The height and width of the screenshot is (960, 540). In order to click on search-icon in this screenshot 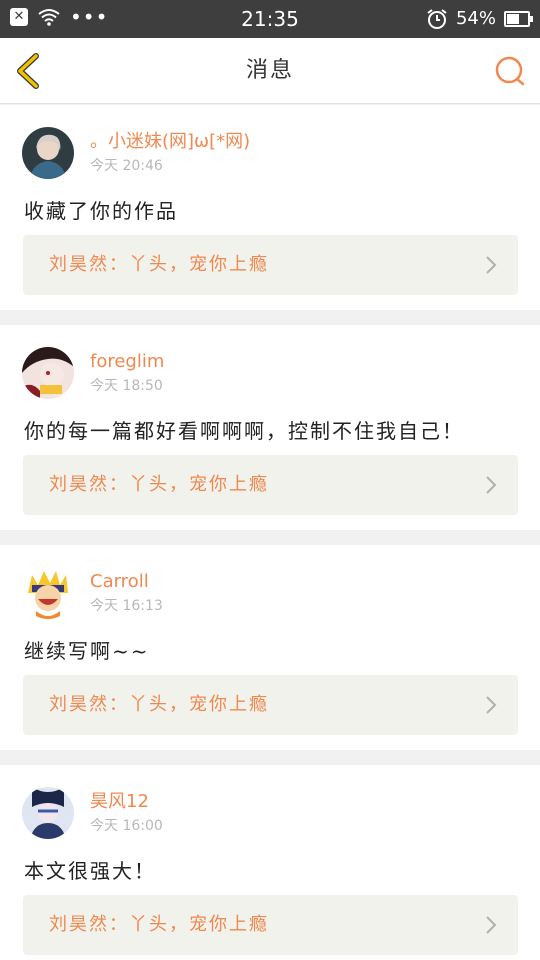, I will do `click(510, 71)`.